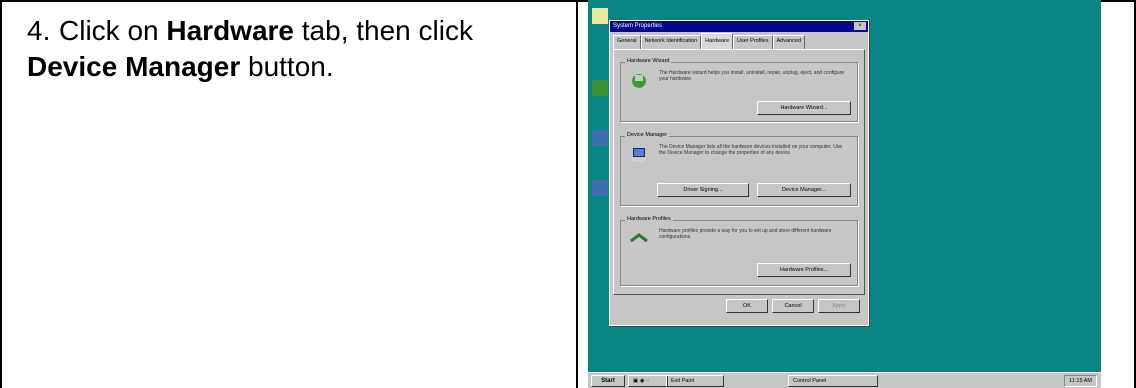 Image resolution: width=1136 pixels, height=388 pixels. Describe the element at coordinates (717, 41) in the screenshot. I see `tab-hardware: Hardware` at that location.